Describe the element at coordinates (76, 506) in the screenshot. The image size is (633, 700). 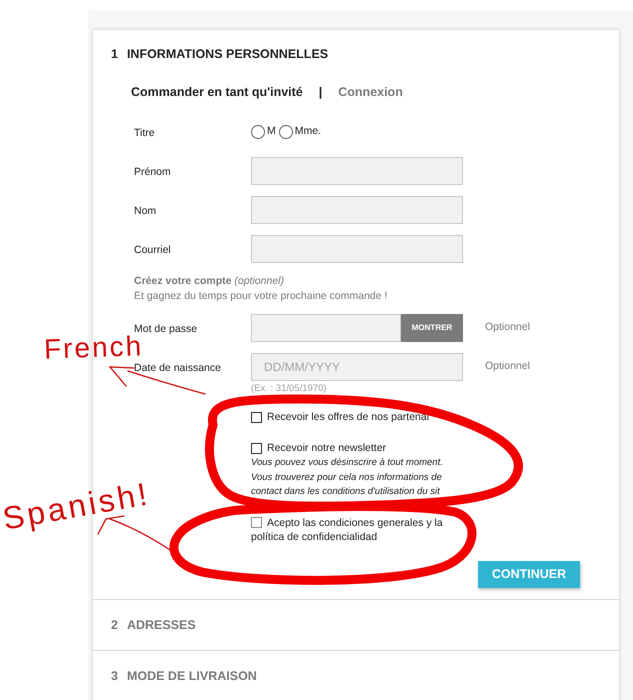
I see `handwritten-note: Spanish!` at that location.